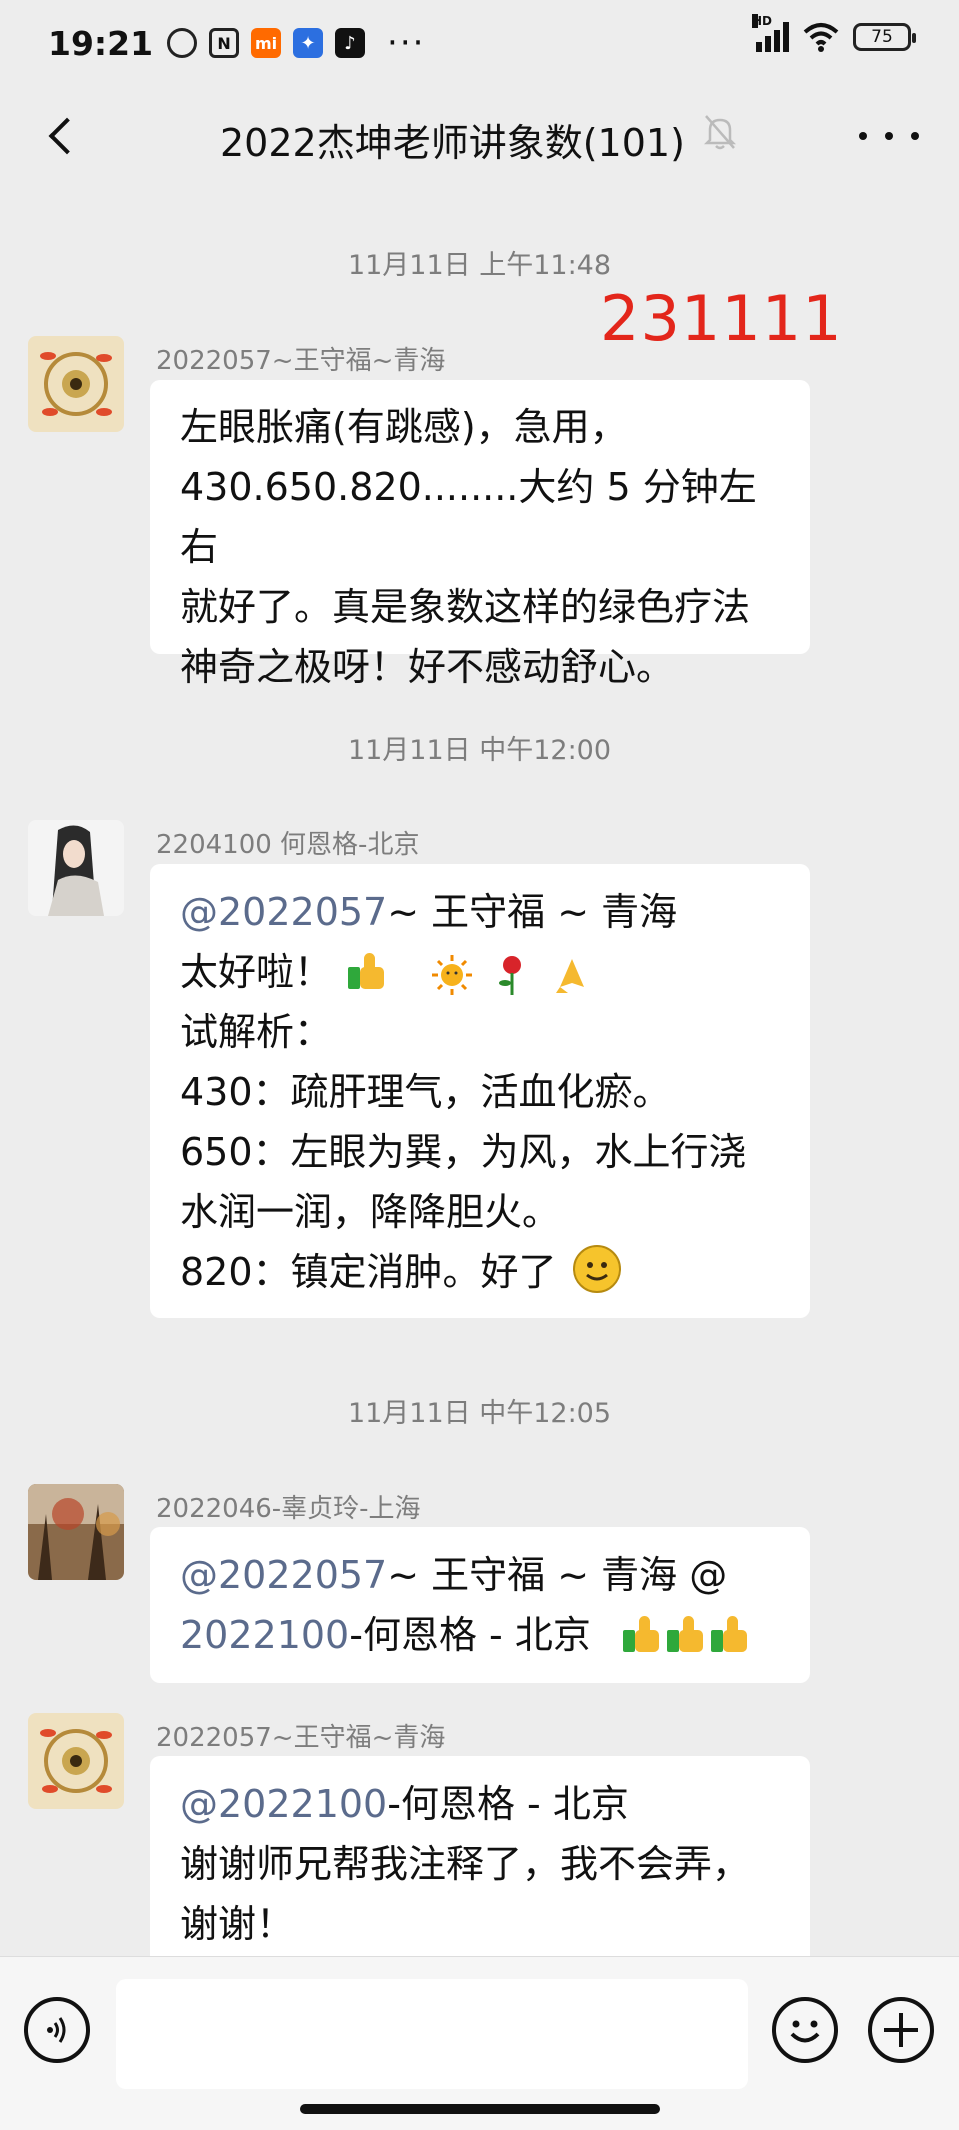 Image resolution: width=959 pixels, height=2130 pixels. I want to click on timestamp: 11月11日 上午11:48, so click(479, 265).